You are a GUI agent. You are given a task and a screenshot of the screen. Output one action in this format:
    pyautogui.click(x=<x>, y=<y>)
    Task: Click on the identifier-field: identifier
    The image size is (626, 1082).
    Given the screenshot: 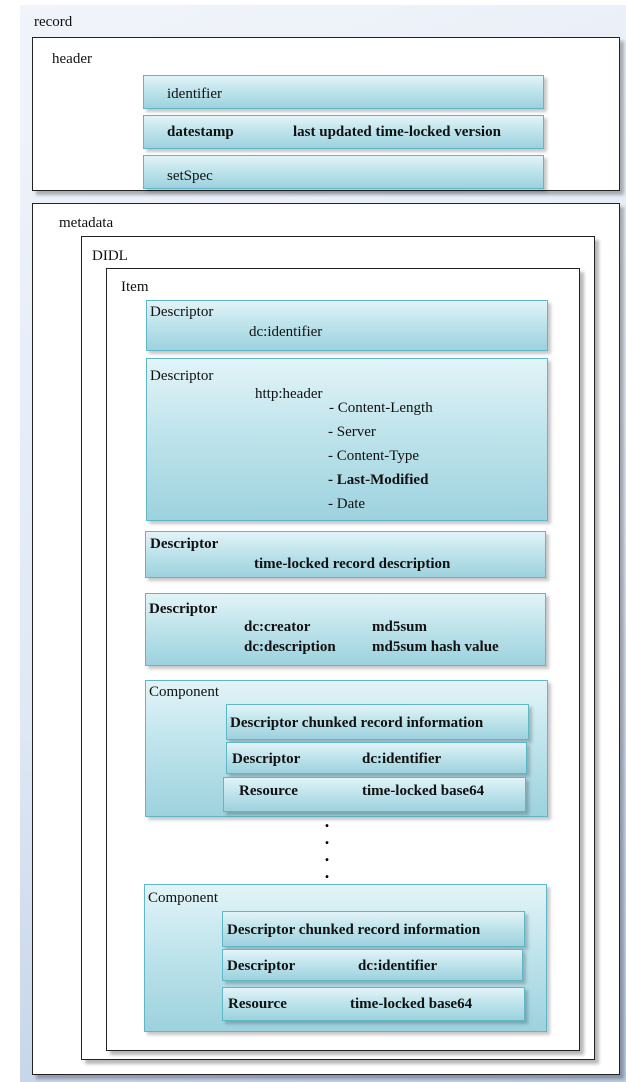 What is the action you would take?
    pyautogui.click(x=343, y=92)
    